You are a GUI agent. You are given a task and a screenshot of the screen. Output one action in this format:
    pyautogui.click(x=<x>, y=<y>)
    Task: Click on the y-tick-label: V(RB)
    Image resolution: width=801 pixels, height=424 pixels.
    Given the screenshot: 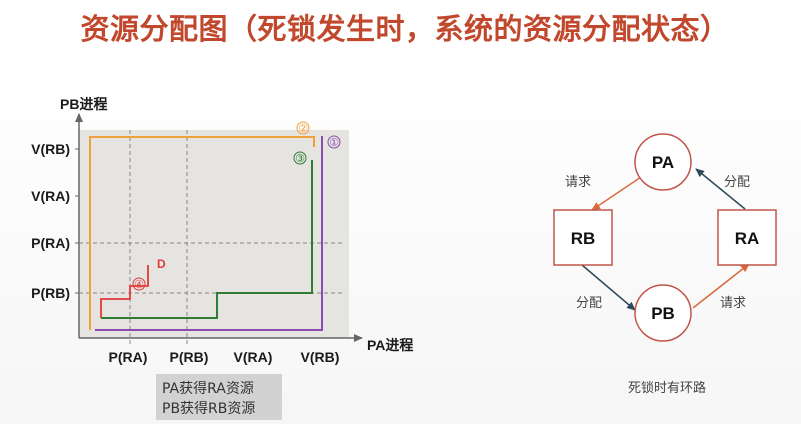 What is the action you would take?
    pyautogui.click(x=50, y=149)
    